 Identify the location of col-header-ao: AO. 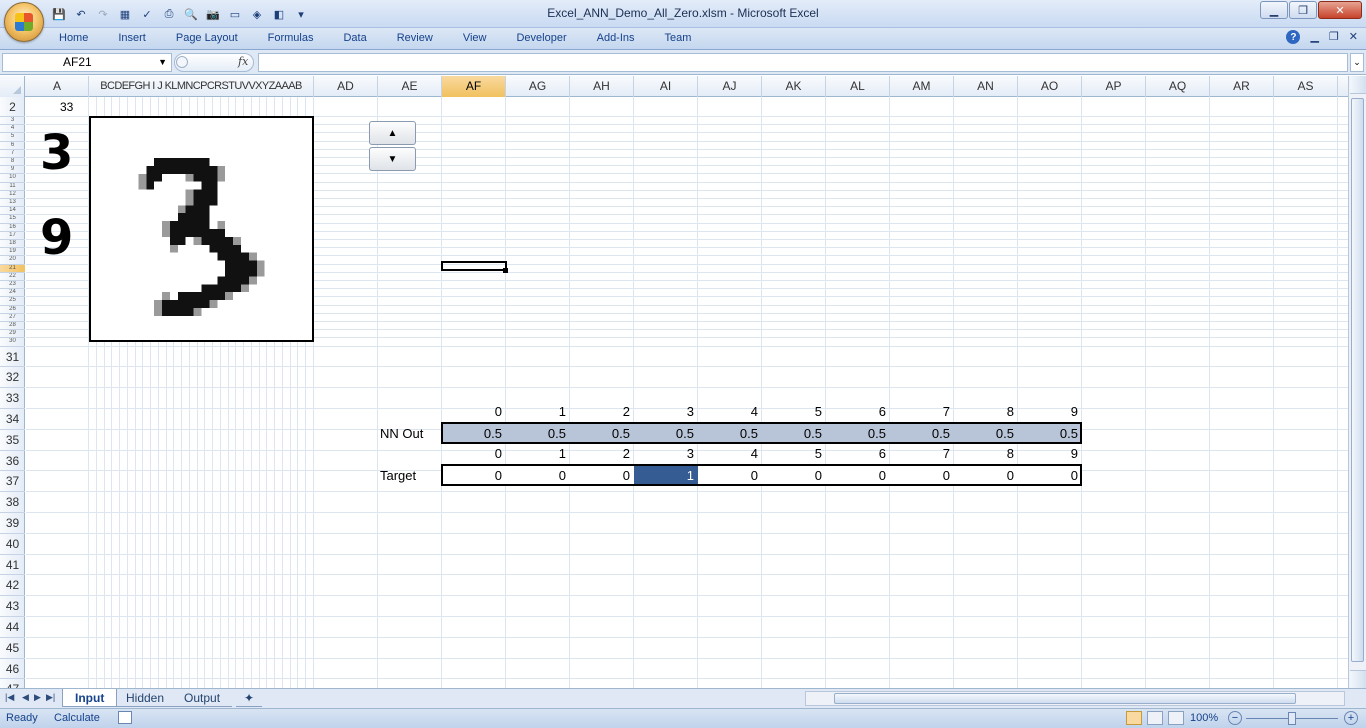
(1050, 86).